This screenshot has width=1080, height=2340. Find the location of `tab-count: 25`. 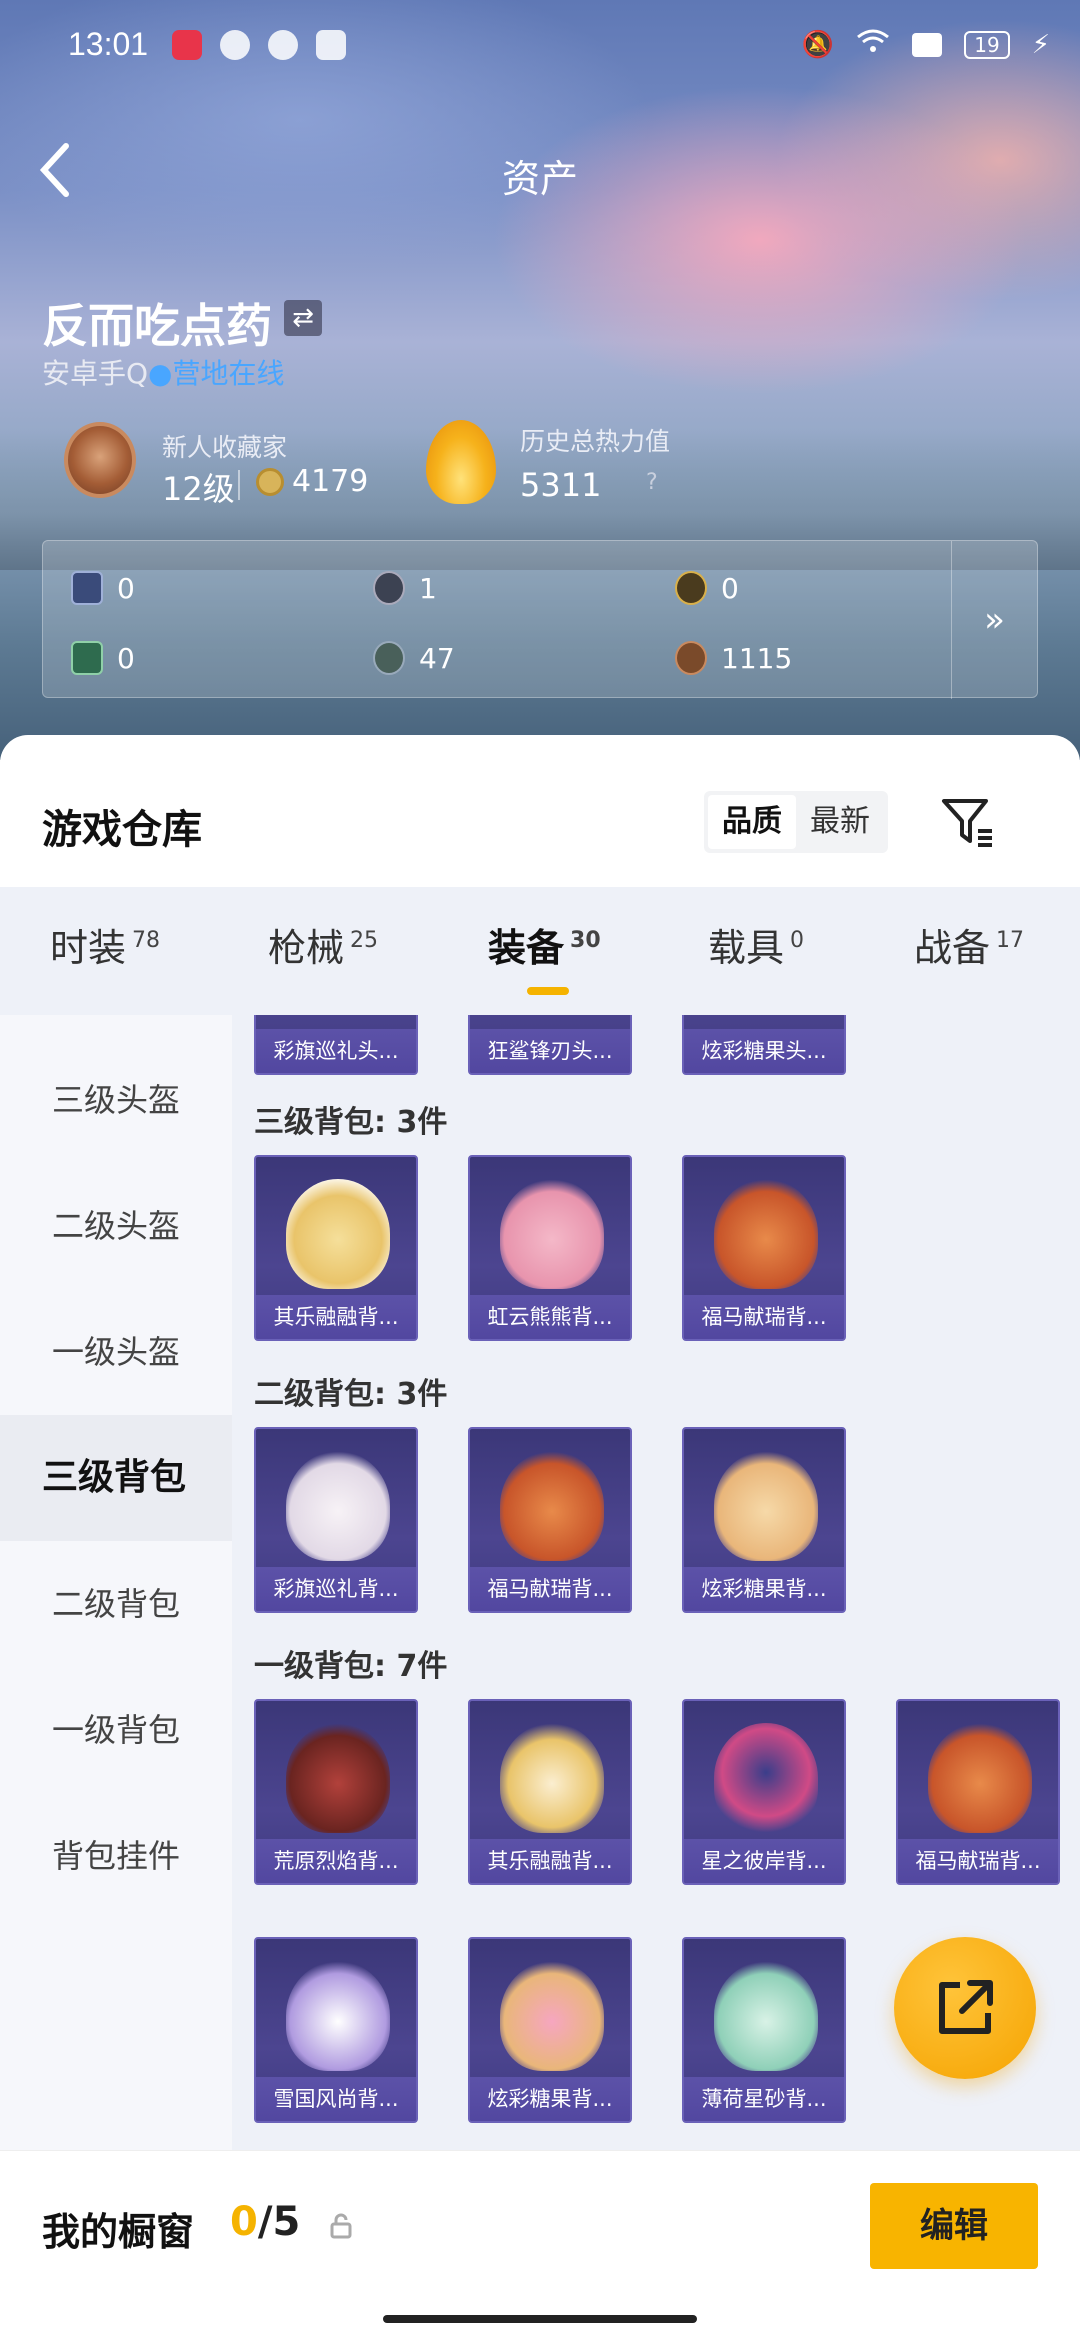

tab-count: 25 is located at coordinates (364, 941).